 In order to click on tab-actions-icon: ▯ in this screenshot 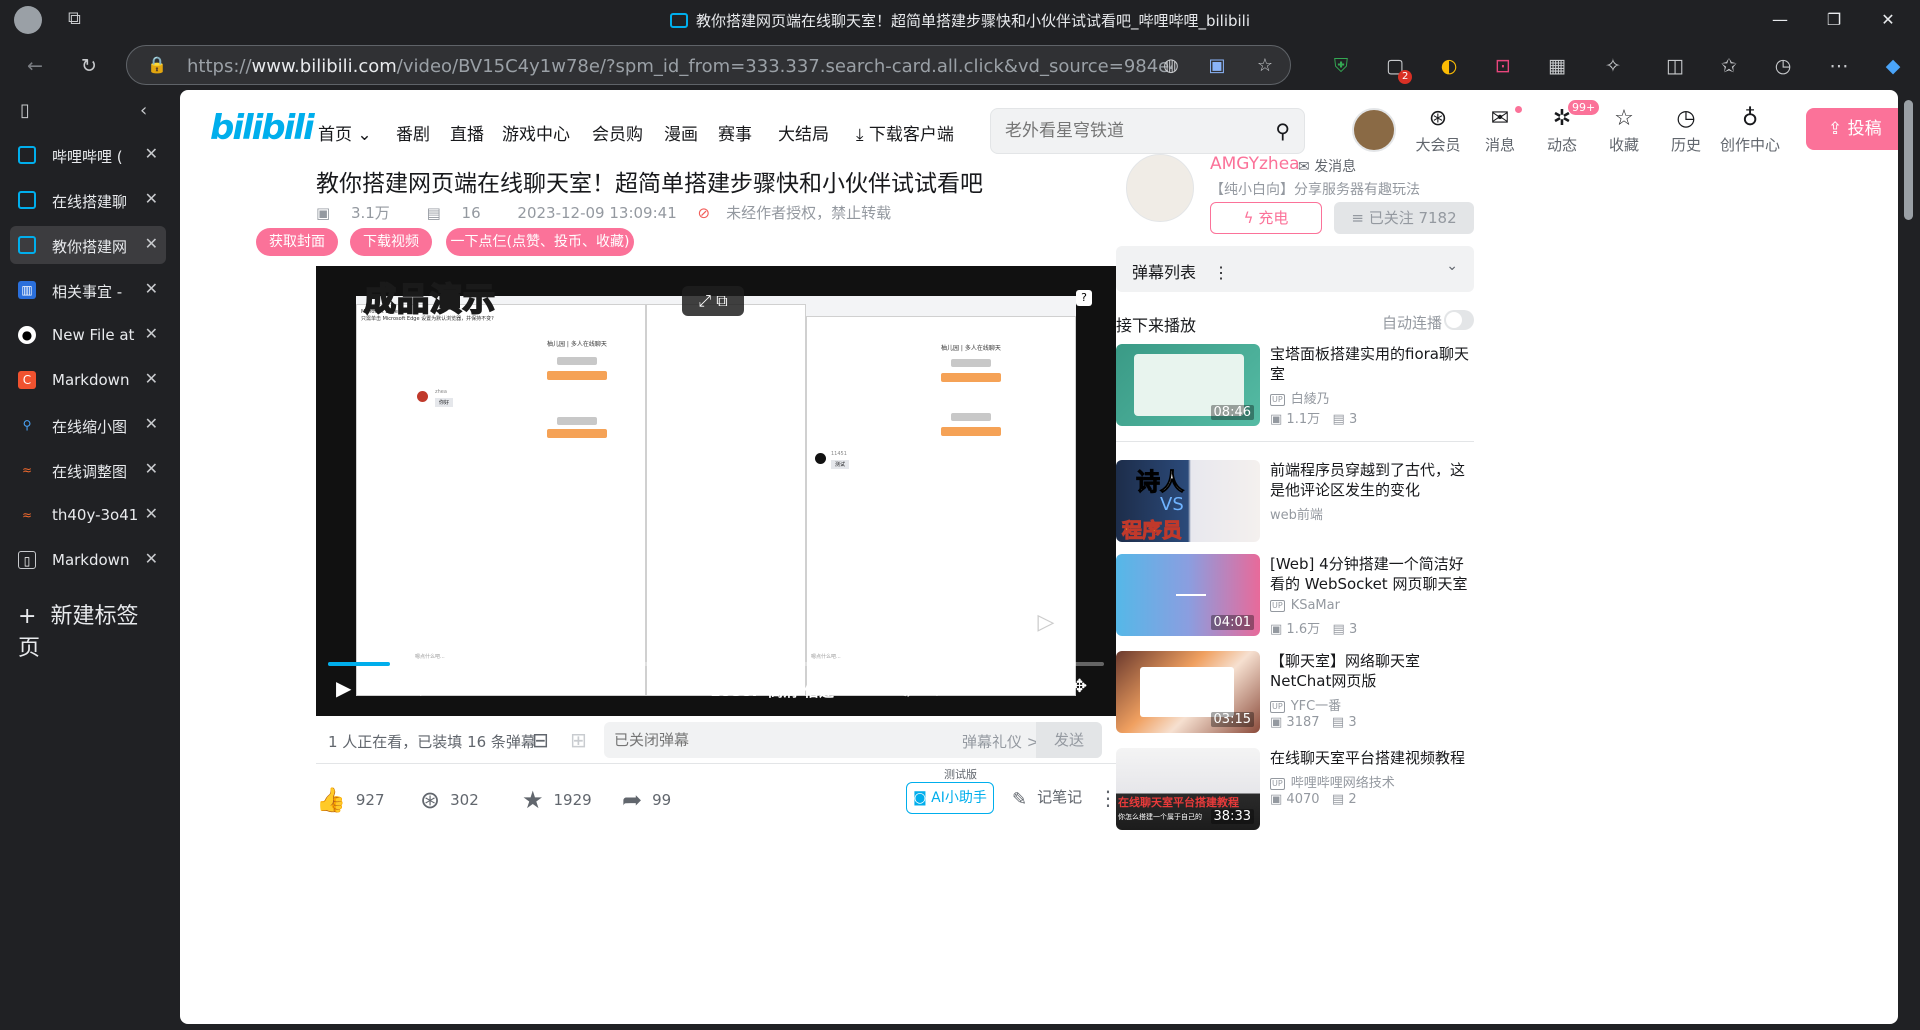, I will do `click(25, 110)`.